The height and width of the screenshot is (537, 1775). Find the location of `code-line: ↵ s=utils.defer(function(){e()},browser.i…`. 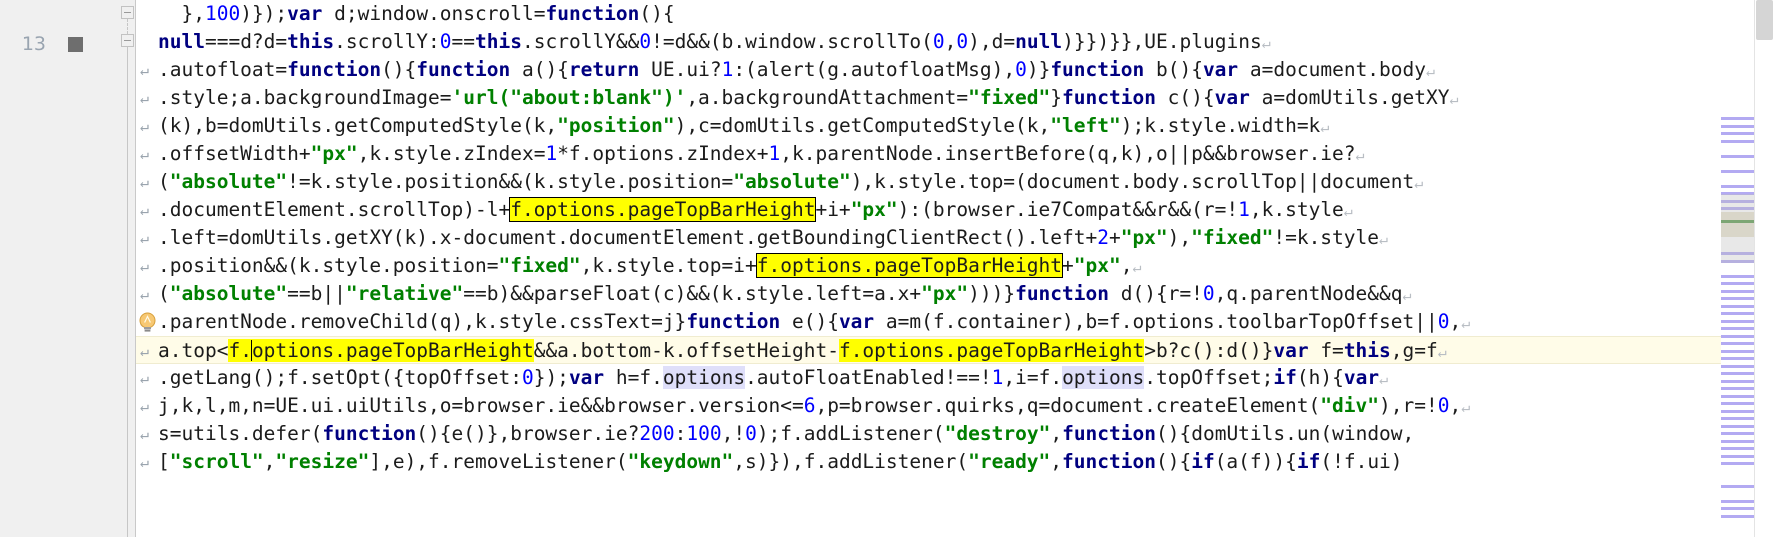

code-line: ↵ s=utils.defer(function(){e()},browser.i… is located at coordinates (955, 434).